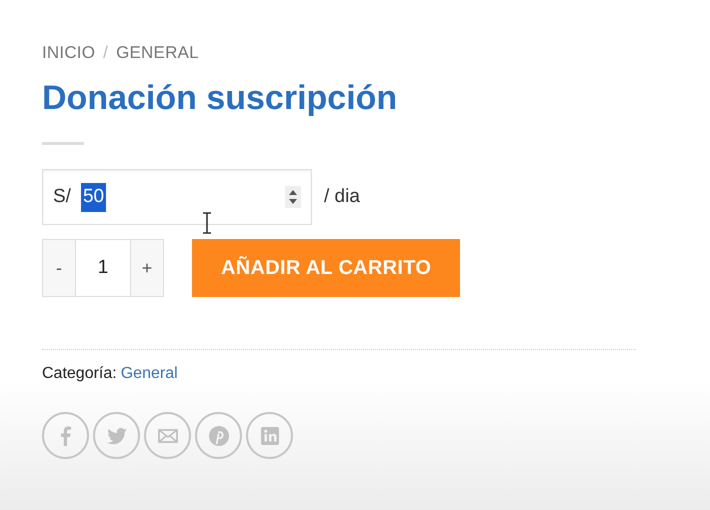 The image size is (710, 510). I want to click on price-value: 50, so click(93, 197).